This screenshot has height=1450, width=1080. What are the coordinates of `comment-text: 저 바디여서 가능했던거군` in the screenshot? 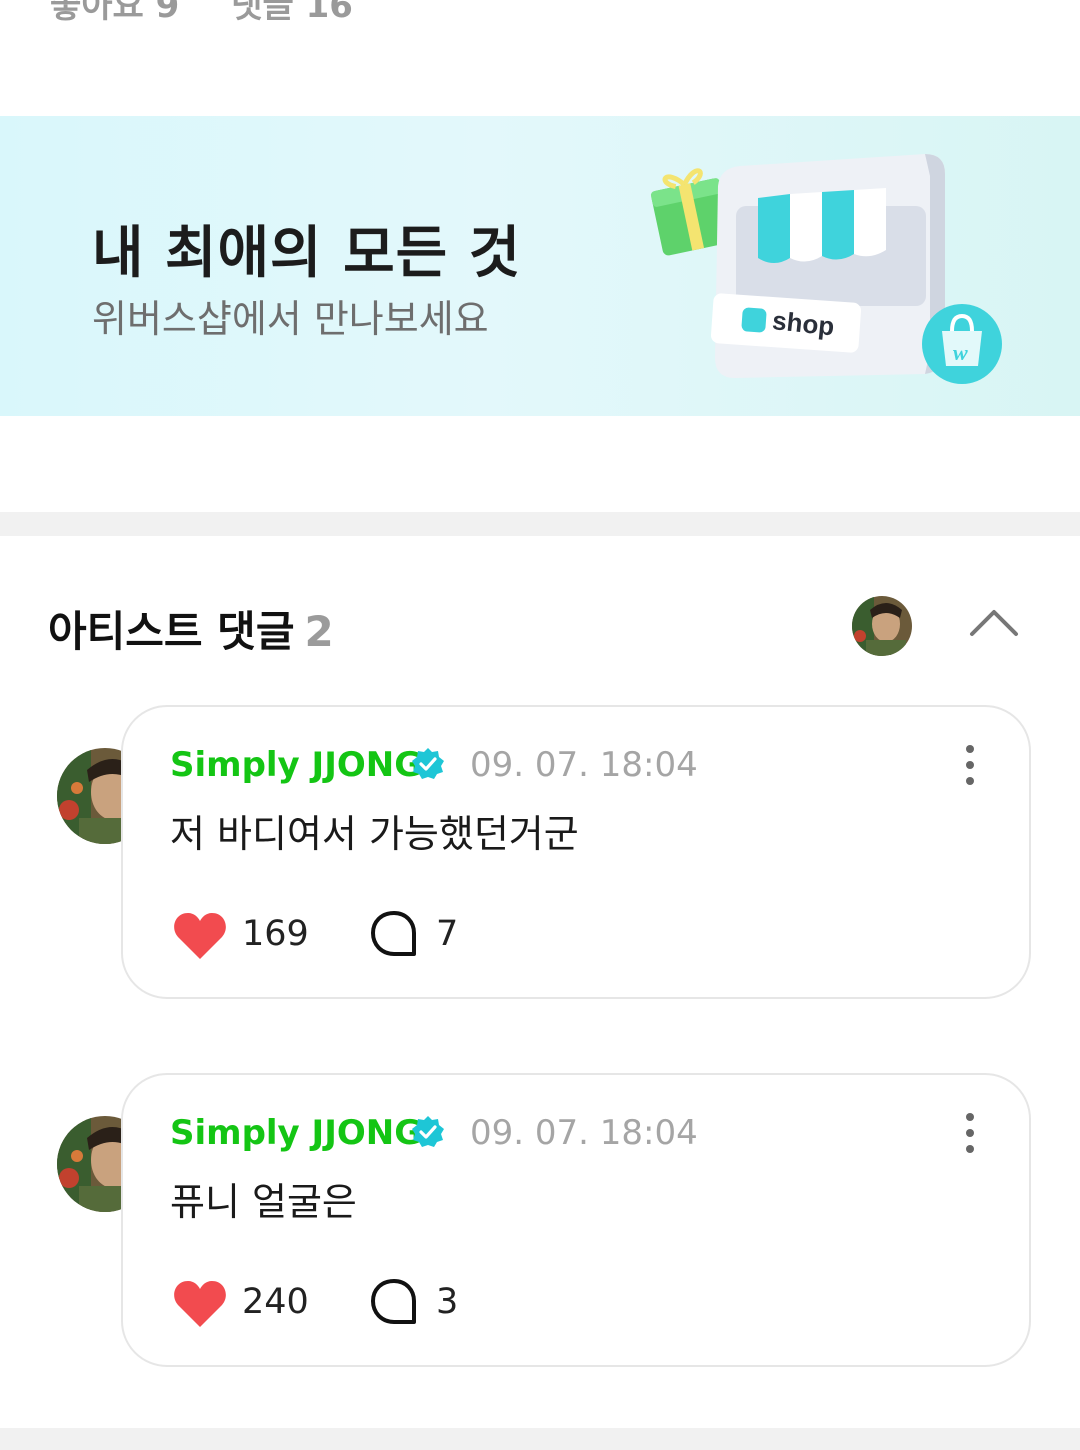 It's located at (374, 834).